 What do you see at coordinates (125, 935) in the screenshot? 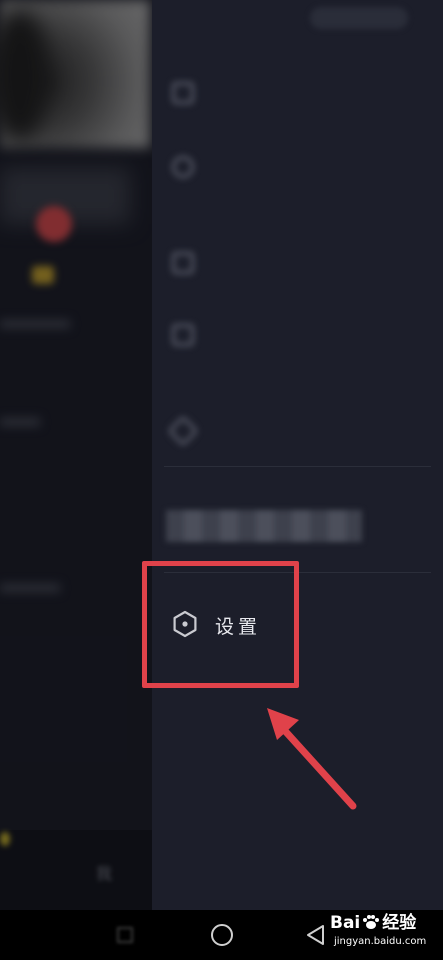
I see `square-icon` at bounding box center [125, 935].